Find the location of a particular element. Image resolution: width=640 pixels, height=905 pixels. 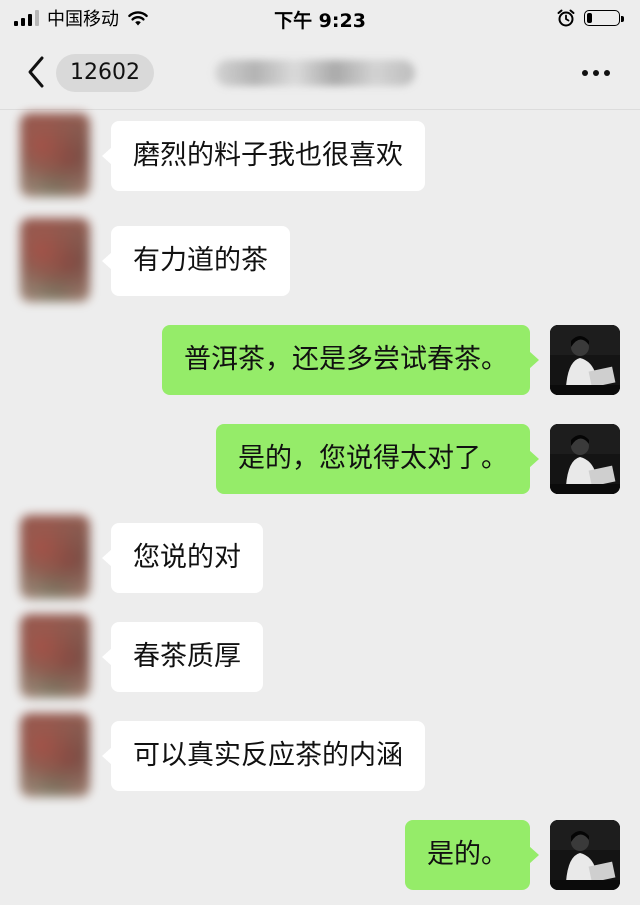

message-bubble: 是的，您说得太对了。 is located at coordinates (377, 459).